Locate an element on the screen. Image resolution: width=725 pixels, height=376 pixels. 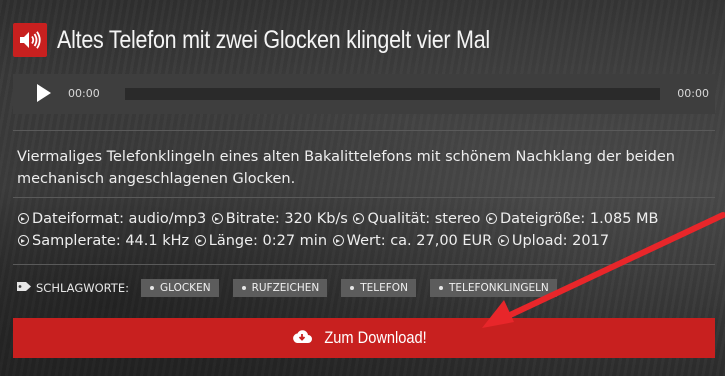
current-time: 00:00 is located at coordinates (84, 93).